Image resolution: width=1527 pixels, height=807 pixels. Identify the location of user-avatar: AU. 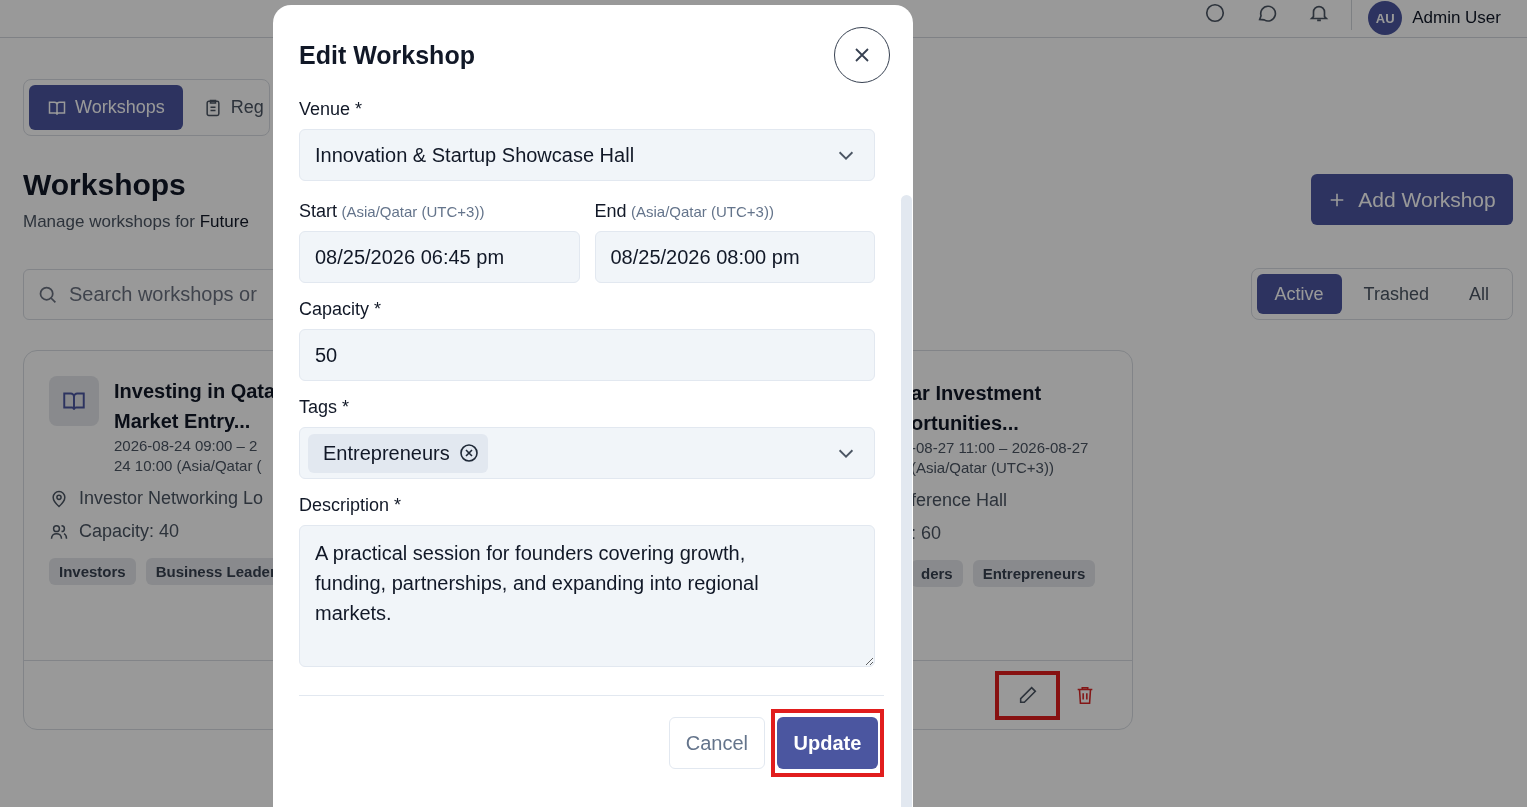
(1385, 18).